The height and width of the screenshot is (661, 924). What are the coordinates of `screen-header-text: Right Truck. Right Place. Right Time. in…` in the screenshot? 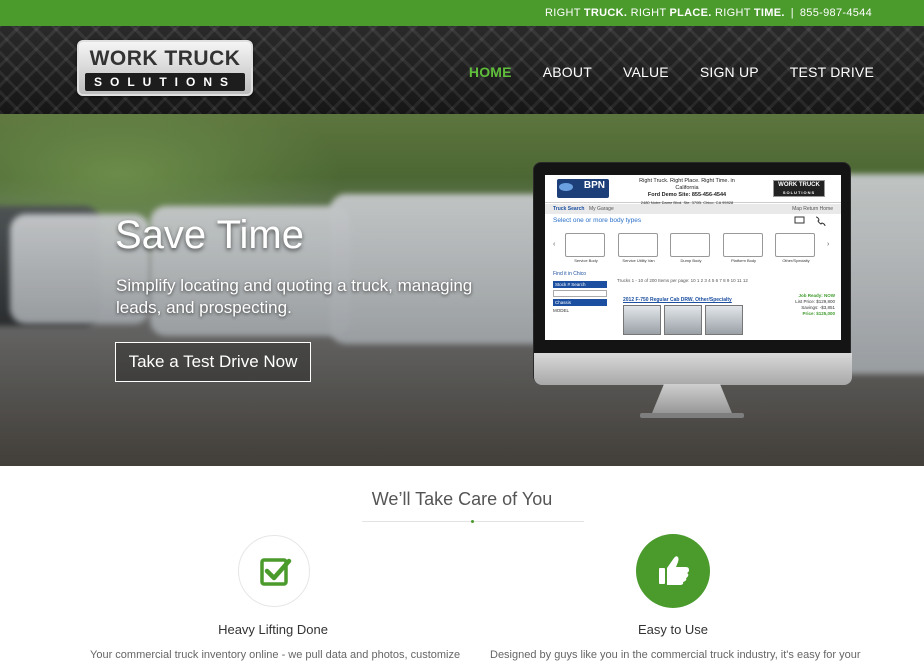 It's located at (687, 192).